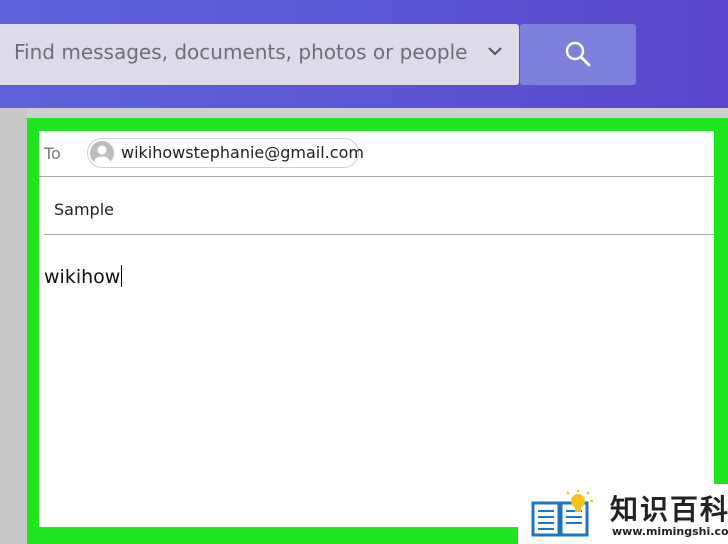  Describe the element at coordinates (670, 531) in the screenshot. I see `watermark-url: www.mimingshi.com` at that location.